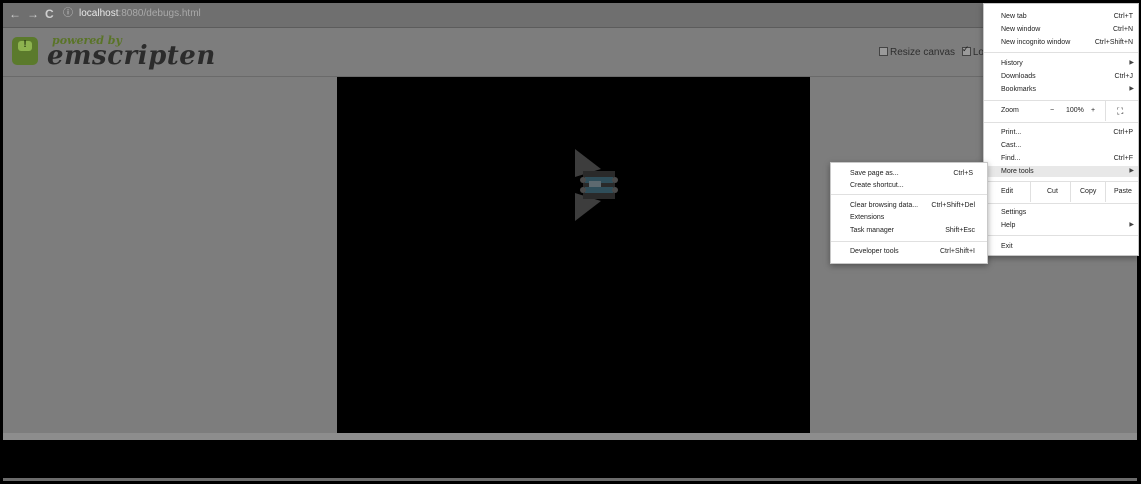  What do you see at coordinates (1105, 111) in the screenshot?
I see `zoom-divider` at bounding box center [1105, 111].